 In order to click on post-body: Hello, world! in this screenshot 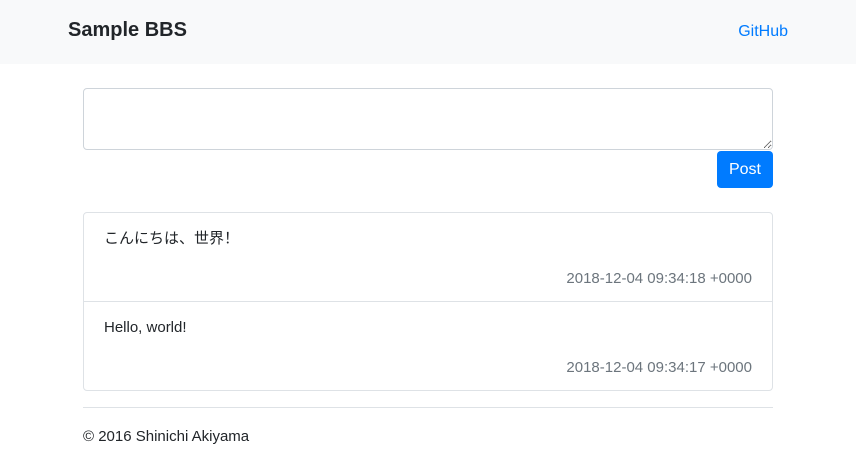, I will do `click(145, 327)`.